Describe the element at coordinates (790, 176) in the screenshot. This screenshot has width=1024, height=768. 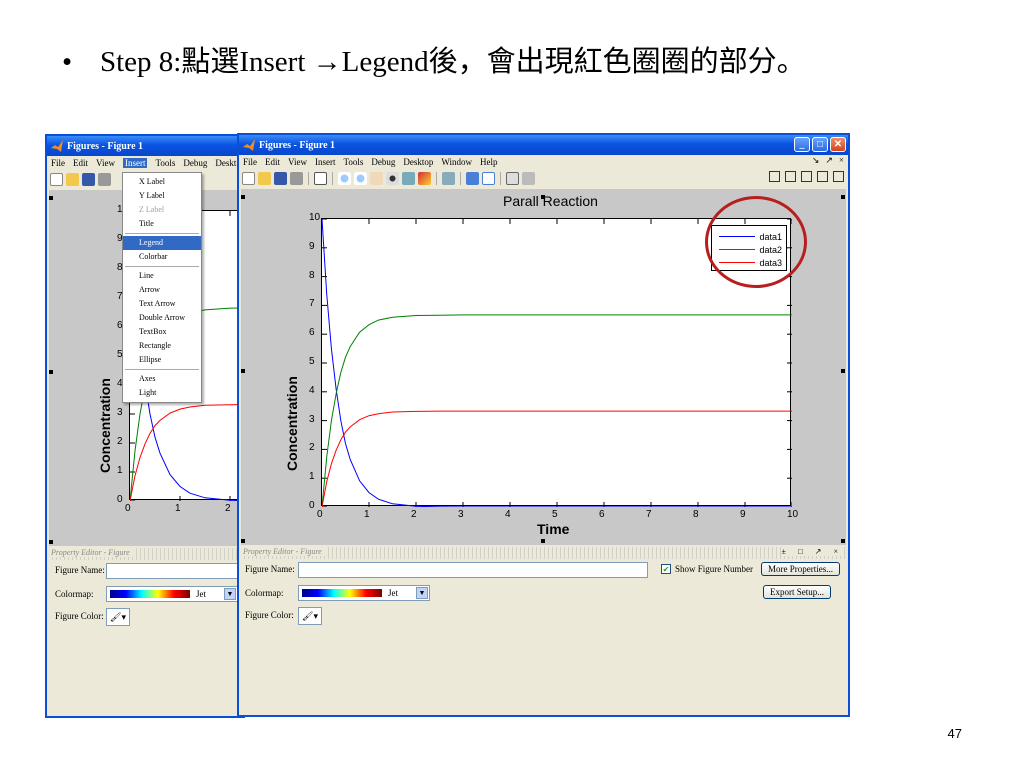
I see `left-right-layout-icon` at that location.